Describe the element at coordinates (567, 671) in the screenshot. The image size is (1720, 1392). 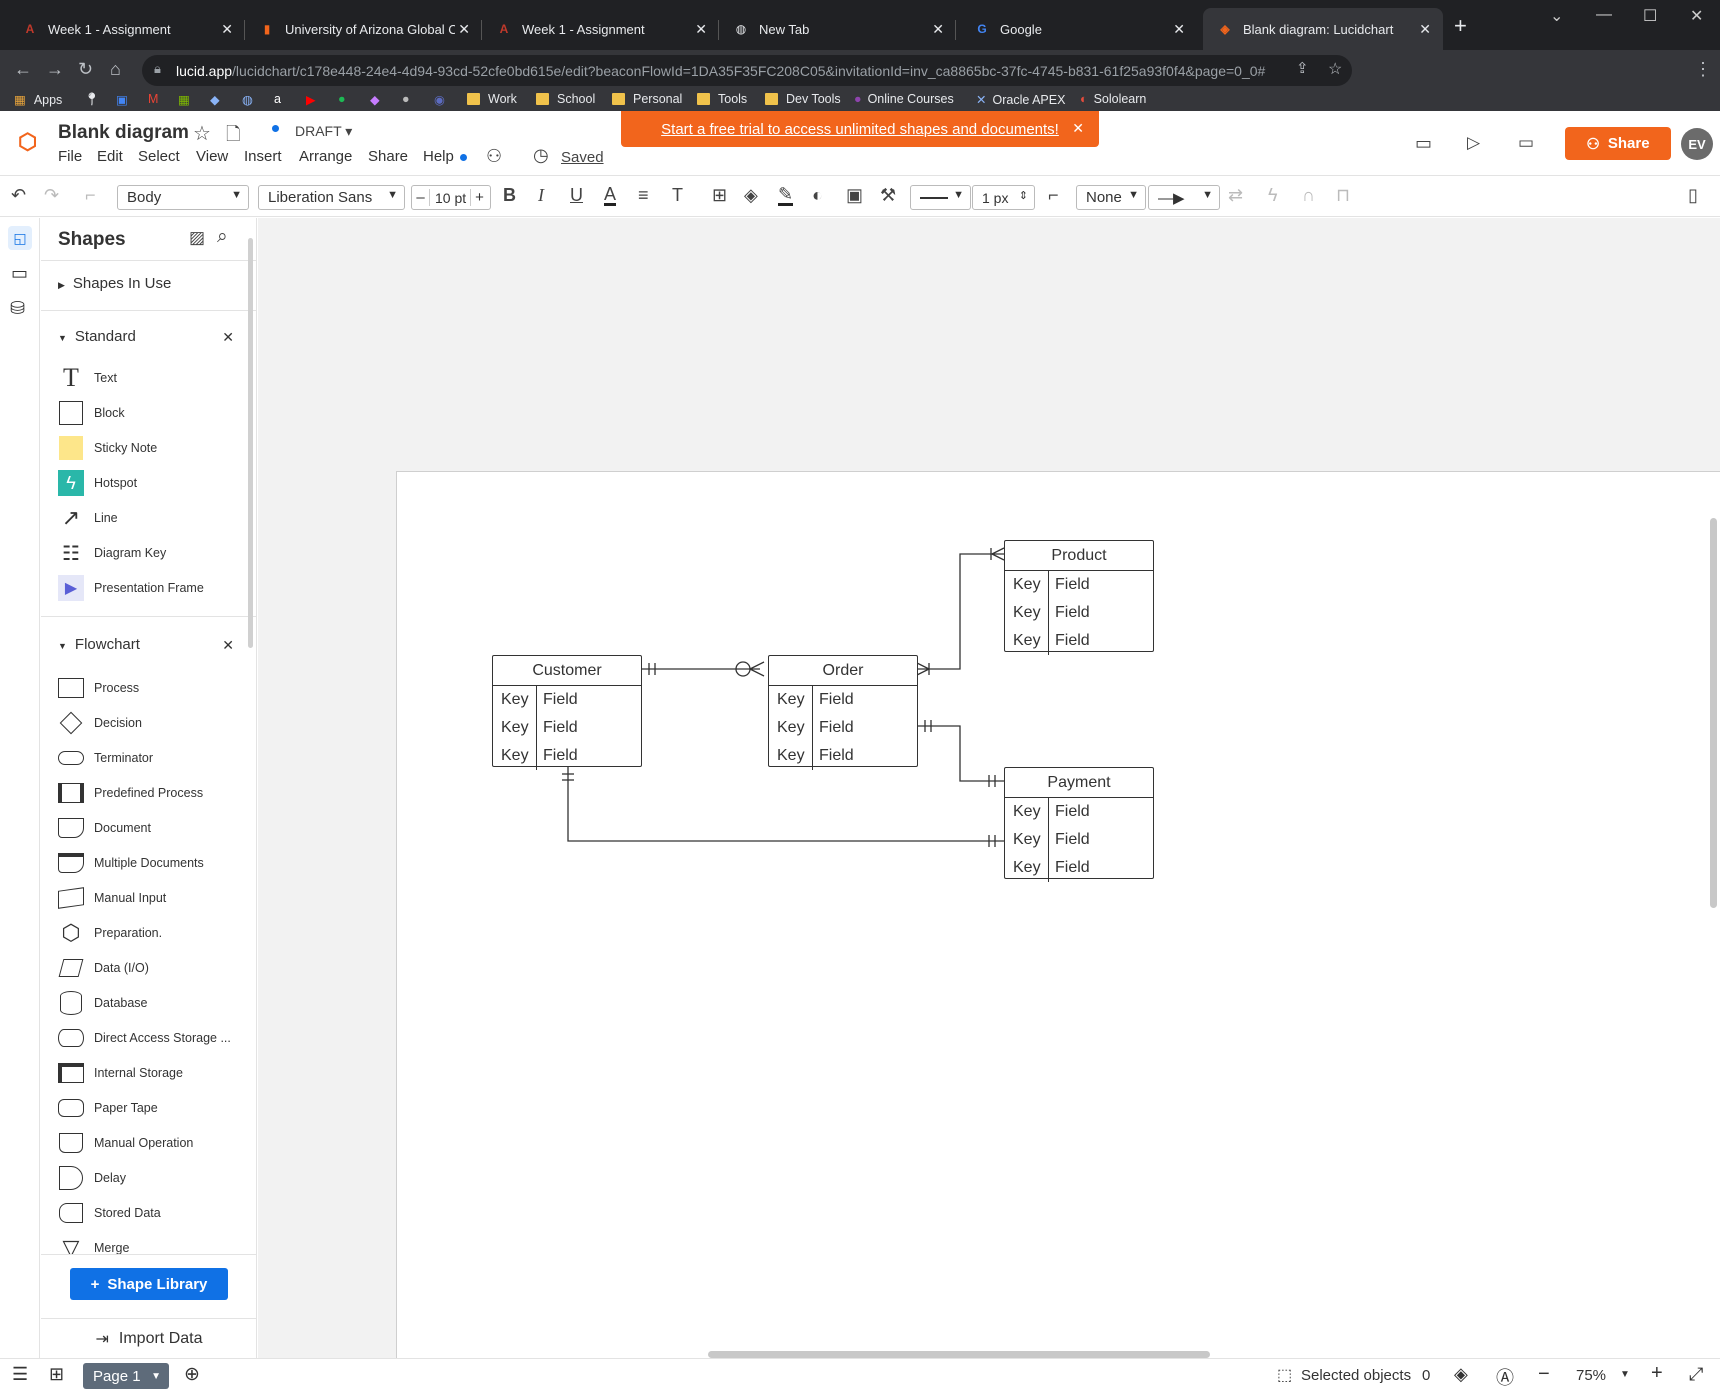
I see `entity-title: Customer` at that location.